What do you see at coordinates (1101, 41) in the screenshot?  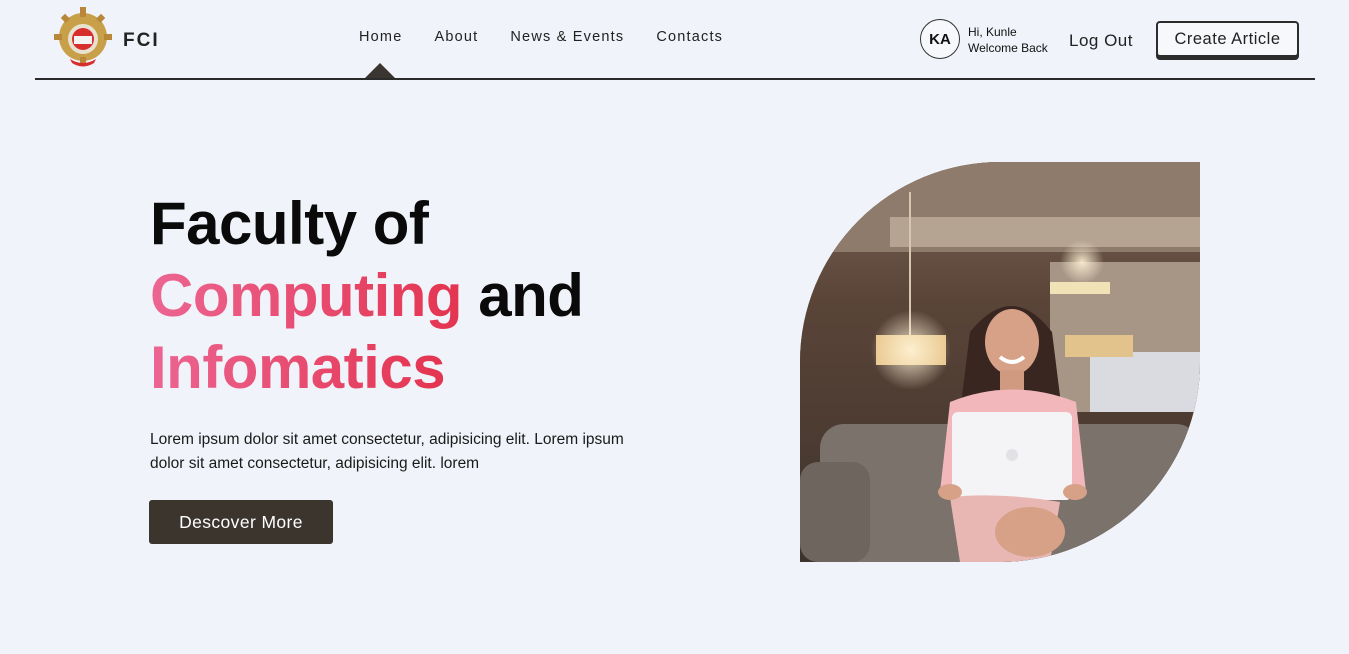 I see `logout-link: Log Out` at bounding box center [1101, 41].